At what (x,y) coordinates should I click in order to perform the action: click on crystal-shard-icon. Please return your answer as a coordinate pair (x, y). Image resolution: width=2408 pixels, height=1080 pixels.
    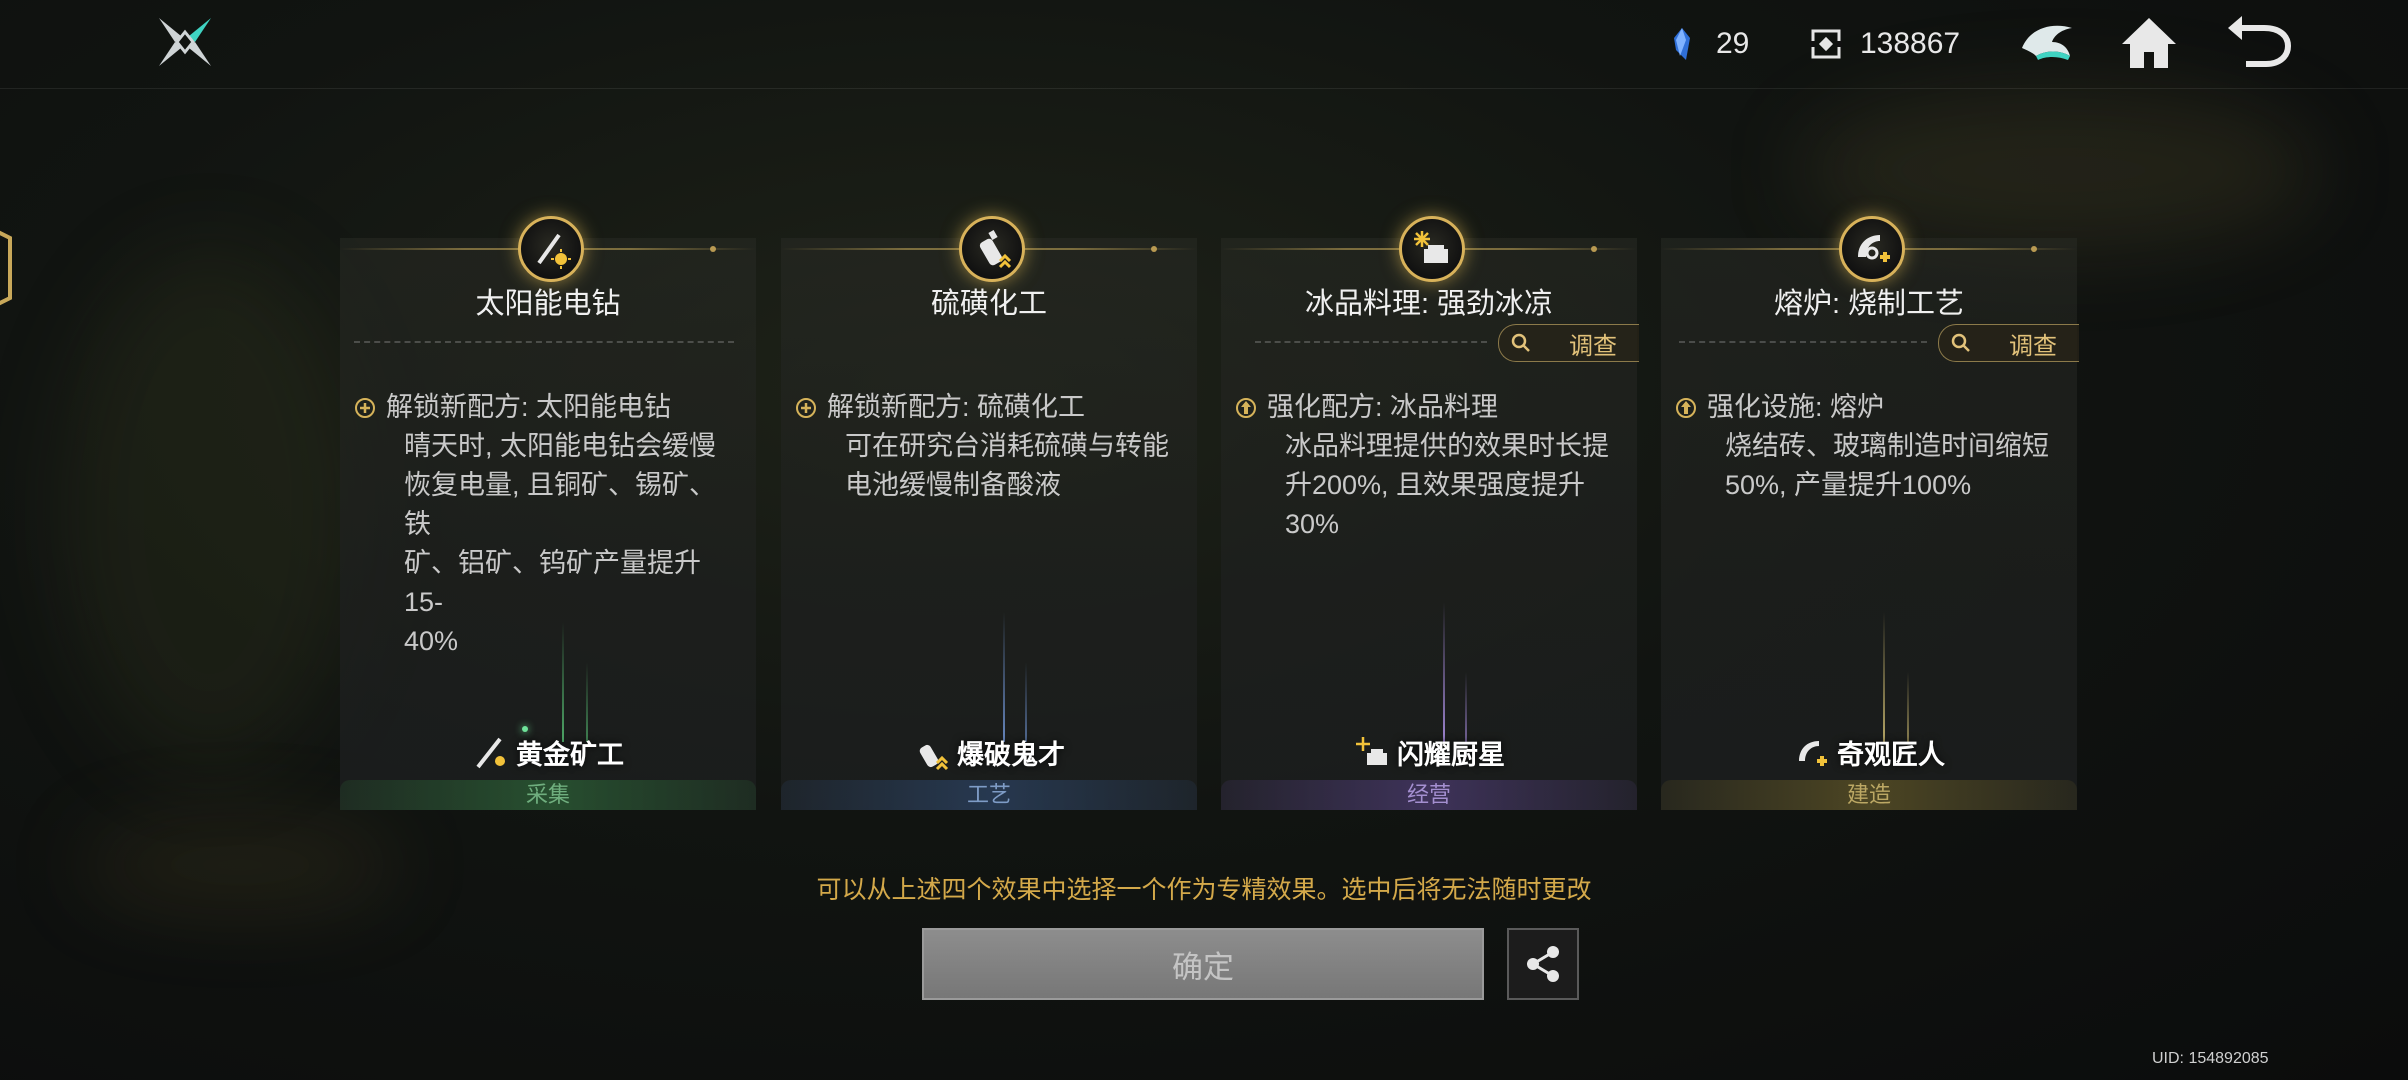
    Looking at the image, I should click on (1682, 44).